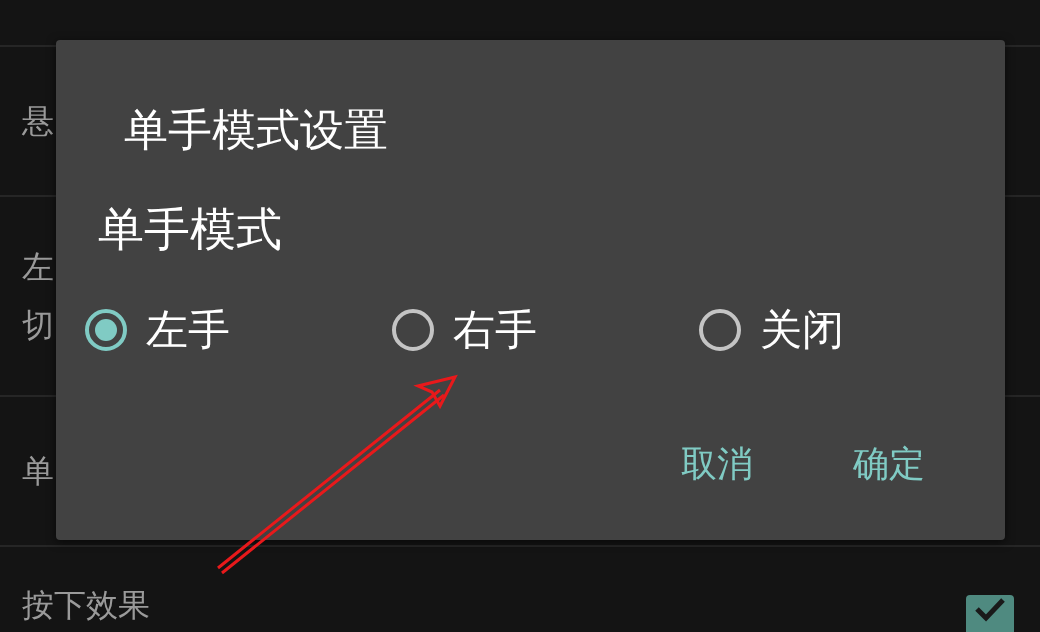 Image resolution: width=1040 pixels, height=632 pixels. What do you see at coordinates (86, 605) in the screenshot?
I see `setting-label: 按下效果` at bounding box center [86, 605].